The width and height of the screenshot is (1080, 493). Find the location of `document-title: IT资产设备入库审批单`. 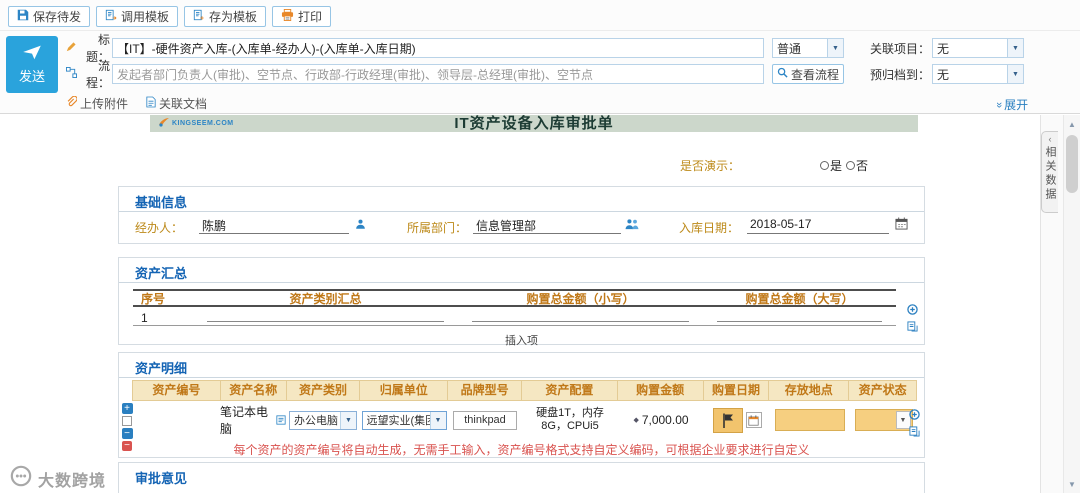

document-title: IT资产设备入库审批单 is located at coordinates (534, 123).